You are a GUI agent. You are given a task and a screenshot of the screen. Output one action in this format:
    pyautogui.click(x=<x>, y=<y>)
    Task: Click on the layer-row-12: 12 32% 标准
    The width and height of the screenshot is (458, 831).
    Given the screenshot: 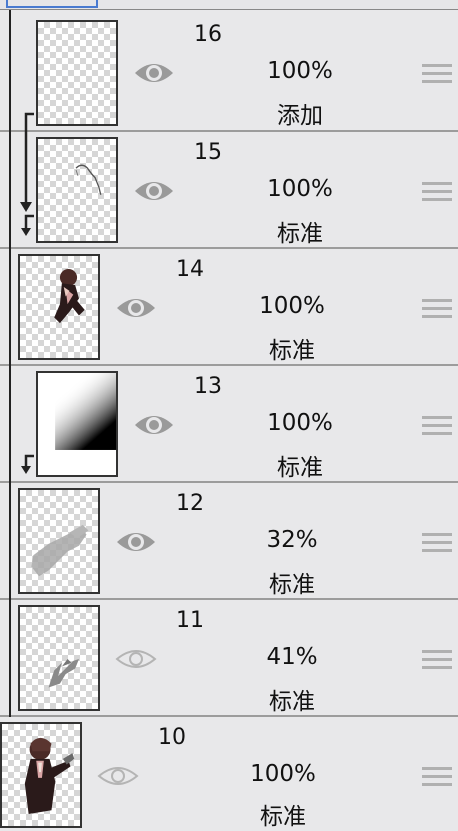 What is the action you would take?
    pyautogui.click(x=229, y=541)
    